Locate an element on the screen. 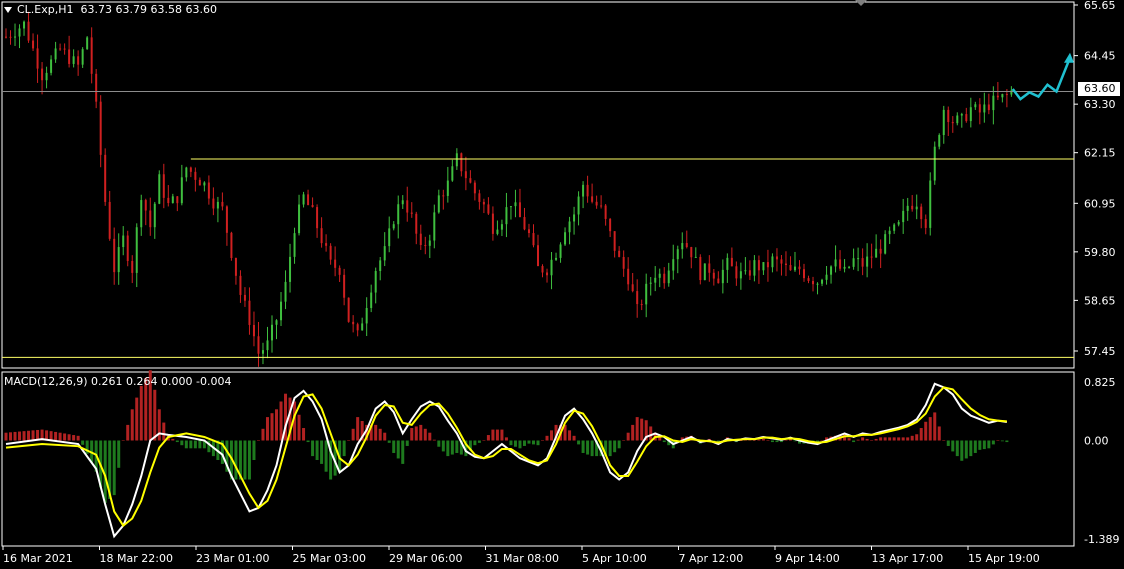 The width and height of the screenshot is (1124, 569). ohlc-values: 63.73 63.79 63.58 63.60 is located at coordinates (148, 9).